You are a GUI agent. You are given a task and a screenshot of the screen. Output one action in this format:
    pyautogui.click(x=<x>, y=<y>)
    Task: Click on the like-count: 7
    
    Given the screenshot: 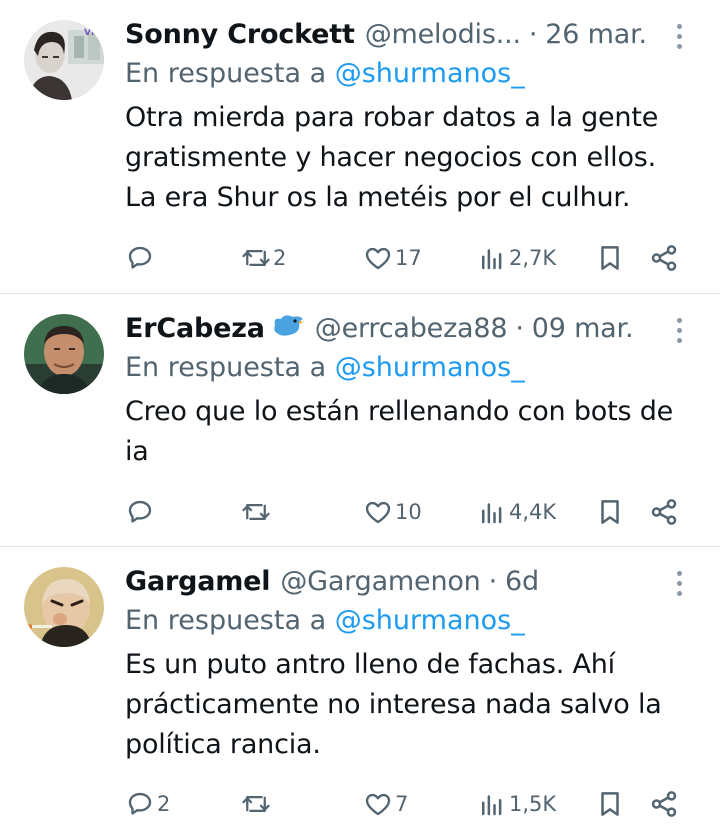 What is the action you would take?
    pyautogui.click(x=402, y=804)
    